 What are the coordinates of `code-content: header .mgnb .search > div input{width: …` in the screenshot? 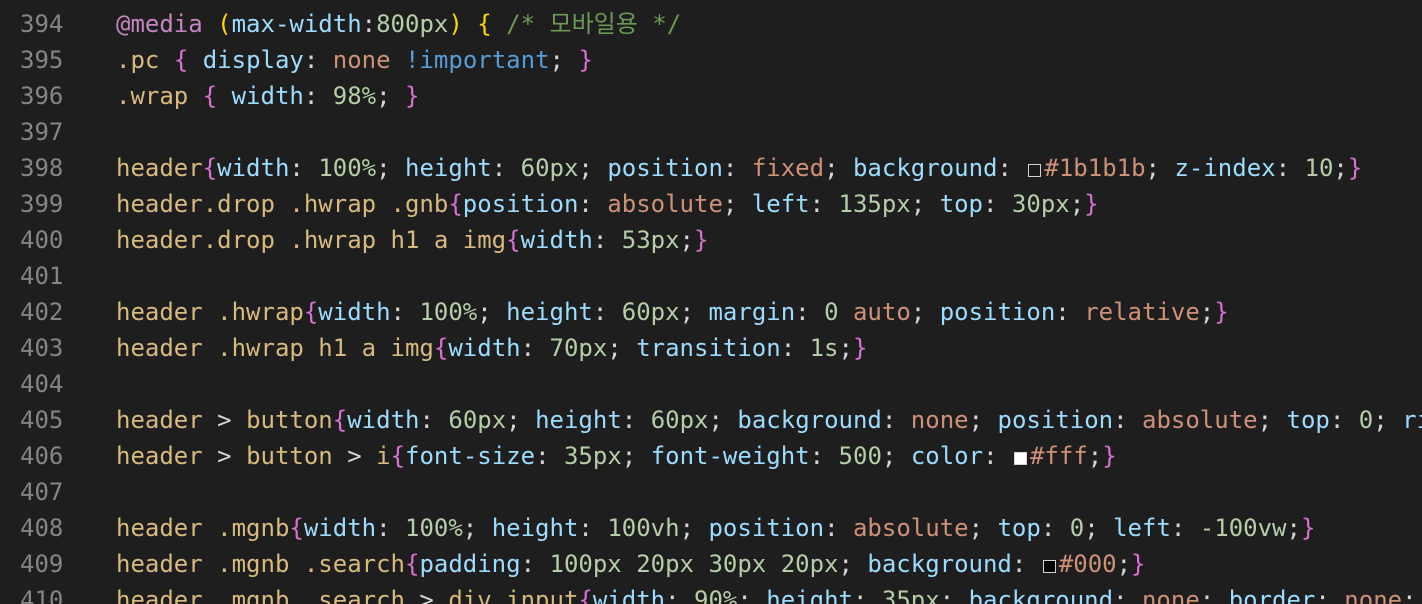 It's located at (766, 593).